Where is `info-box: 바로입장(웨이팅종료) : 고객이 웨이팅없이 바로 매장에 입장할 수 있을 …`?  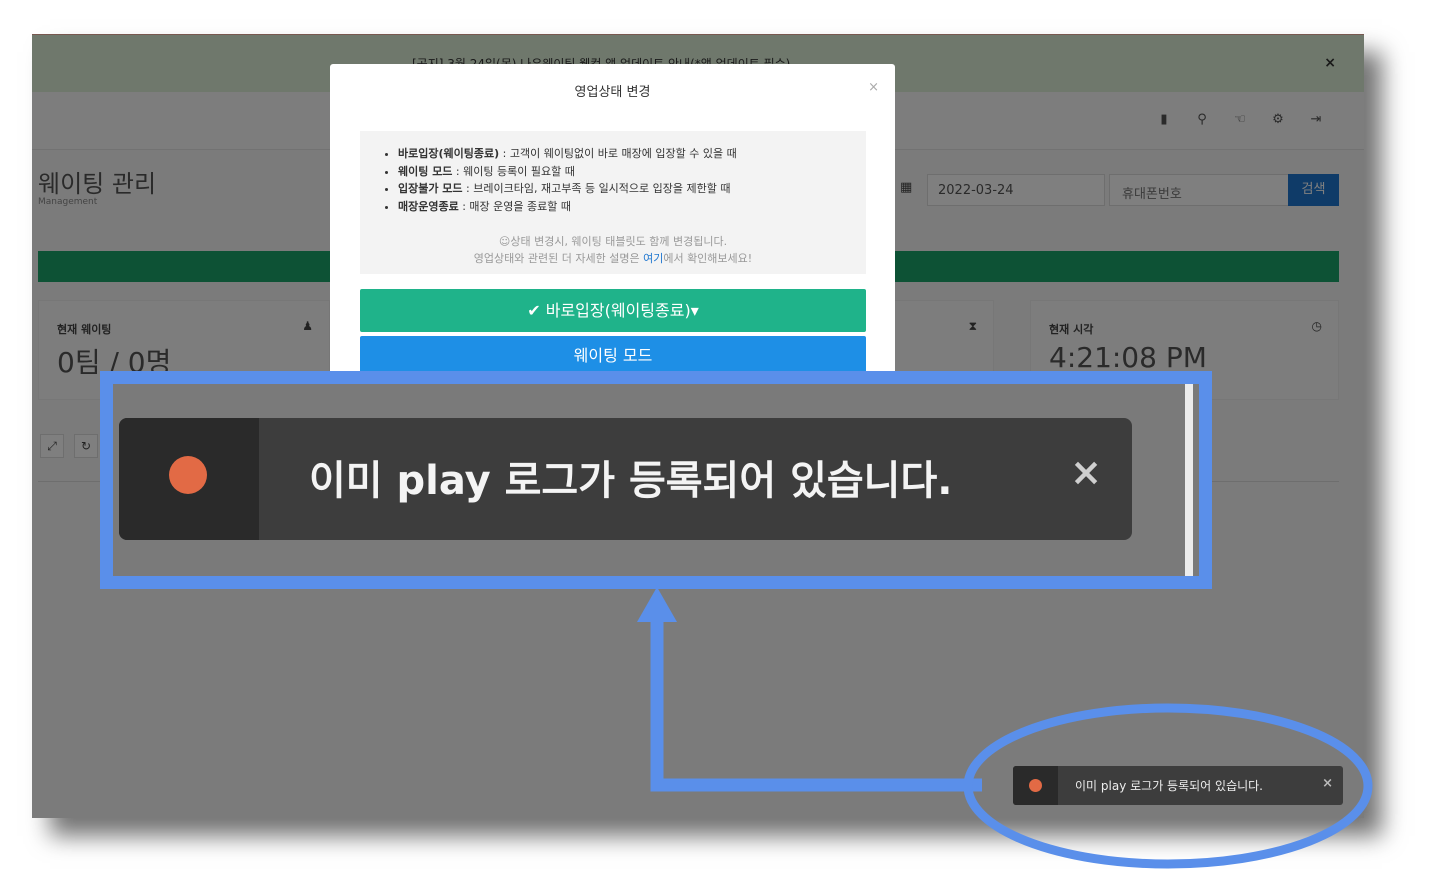
info-box: 바로입장(웨이팅종료) : 고객이 웨이팅없이 바로 매장에 입장할 수 있을 … is located at coordinates (613, 202).